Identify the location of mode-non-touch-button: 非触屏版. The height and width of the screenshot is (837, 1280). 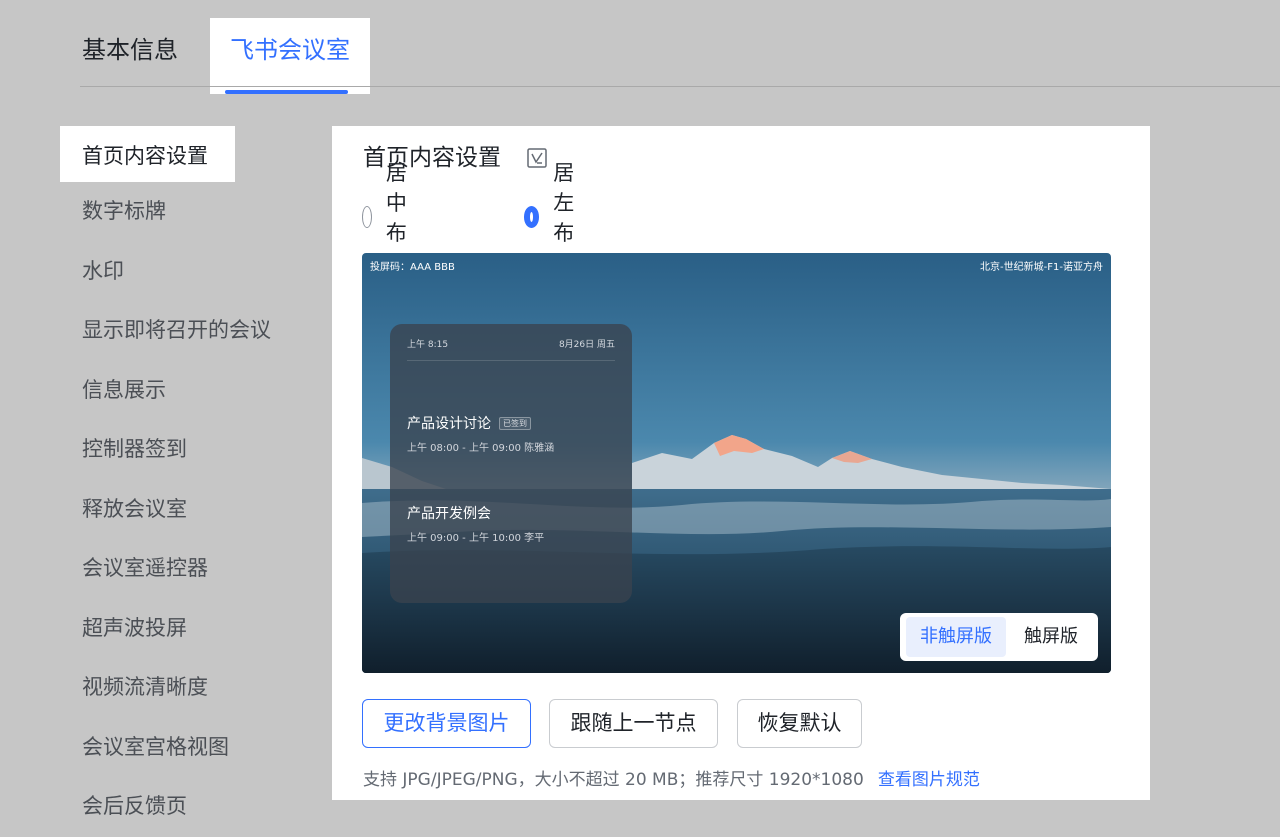
(956, 637).